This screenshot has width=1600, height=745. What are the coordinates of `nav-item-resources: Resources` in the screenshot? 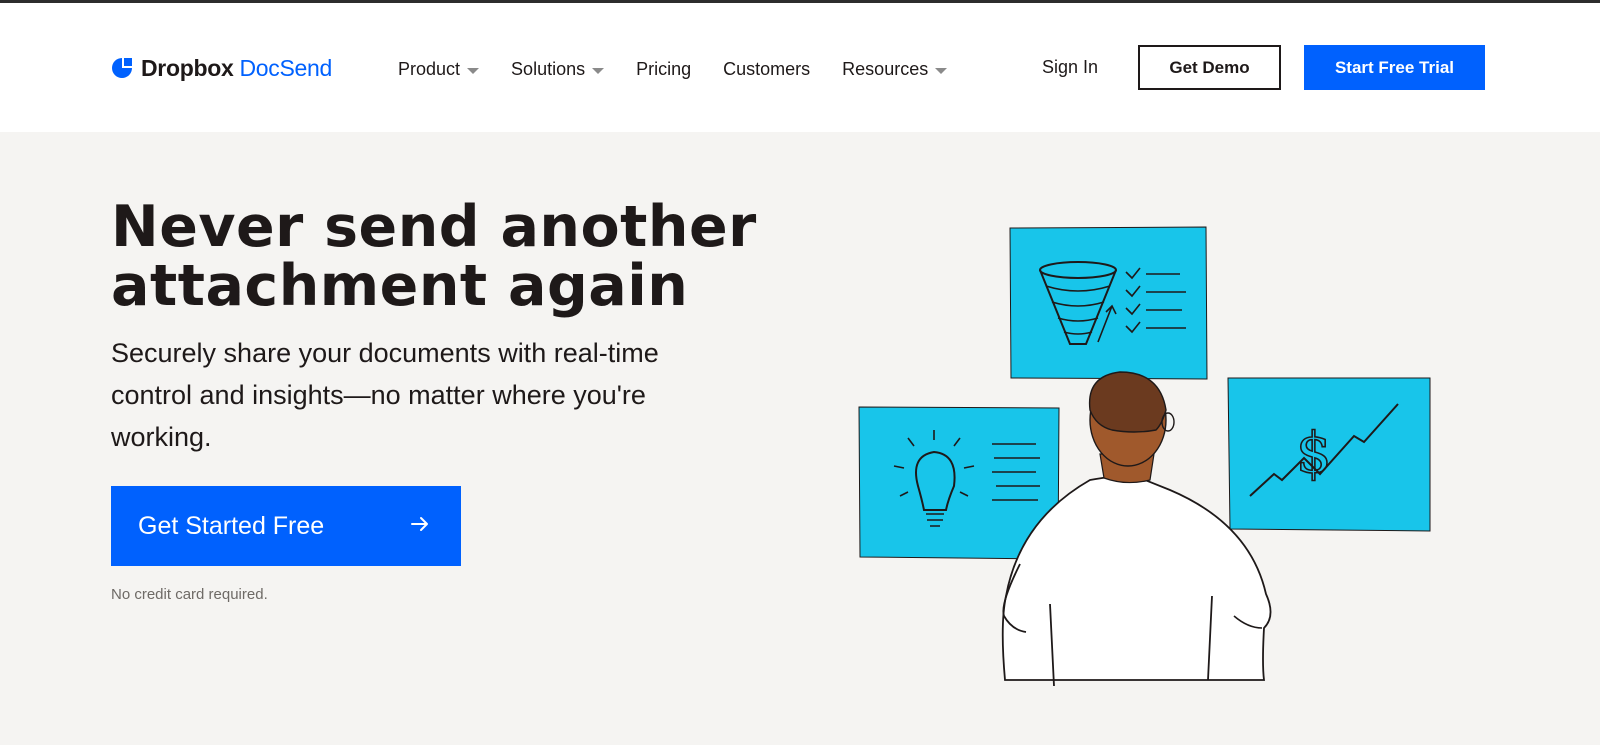 It's located at (895, 69).